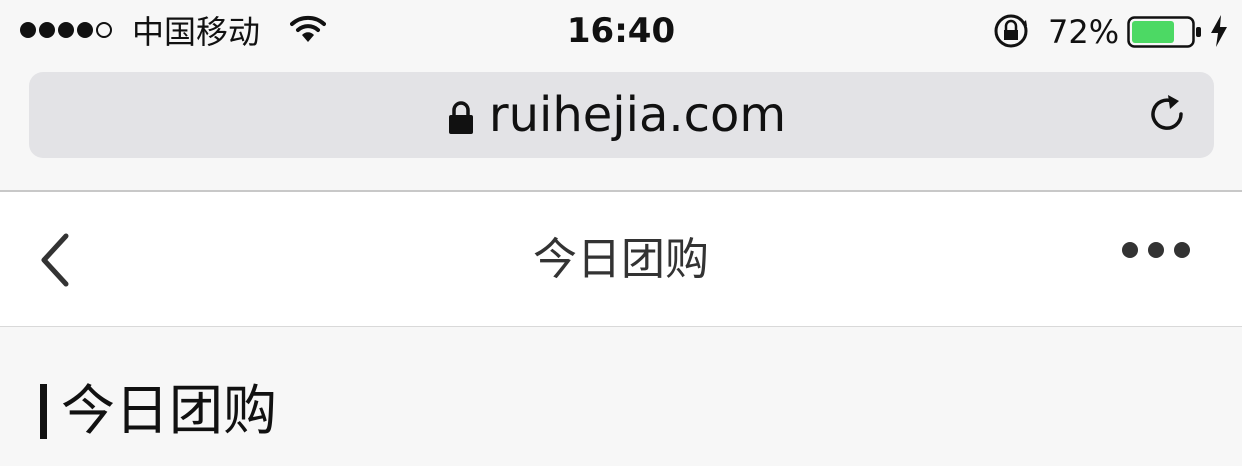  I want to click on charging-icon, so click(1219, 31).